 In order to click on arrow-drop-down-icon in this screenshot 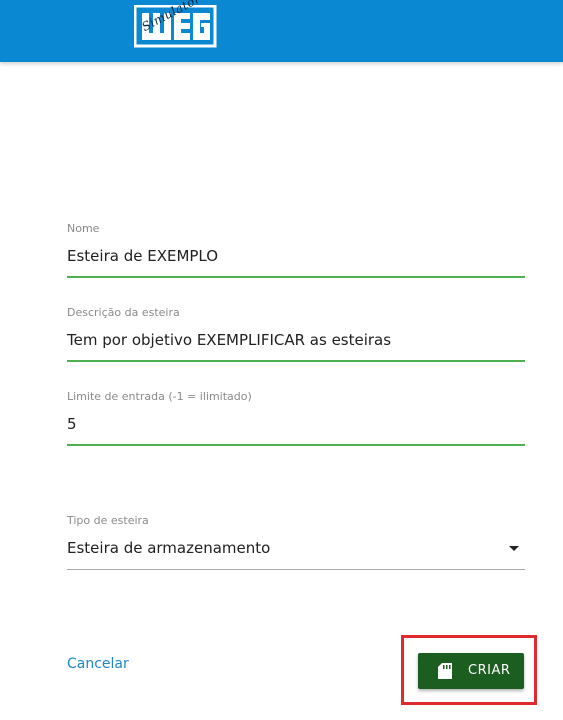, I will do `click(514, 548)`.